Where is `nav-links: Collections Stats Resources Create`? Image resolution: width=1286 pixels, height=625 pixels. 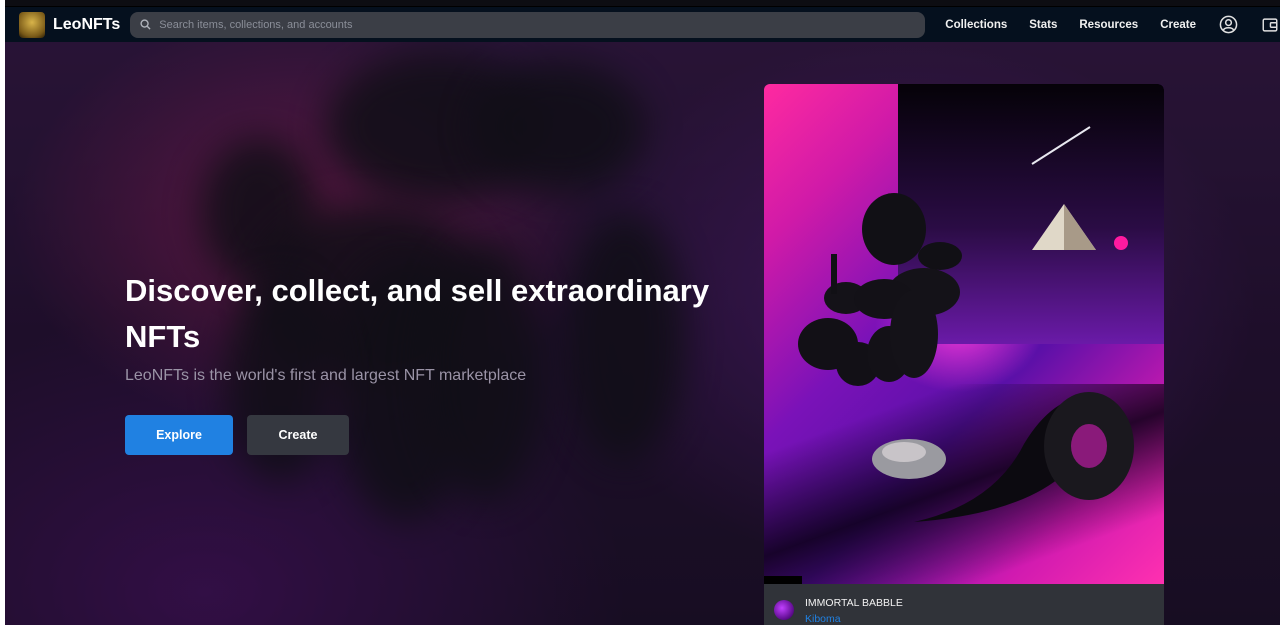 nav-links: Collections Stats Resources Create is located at coordinates (1112, 25).